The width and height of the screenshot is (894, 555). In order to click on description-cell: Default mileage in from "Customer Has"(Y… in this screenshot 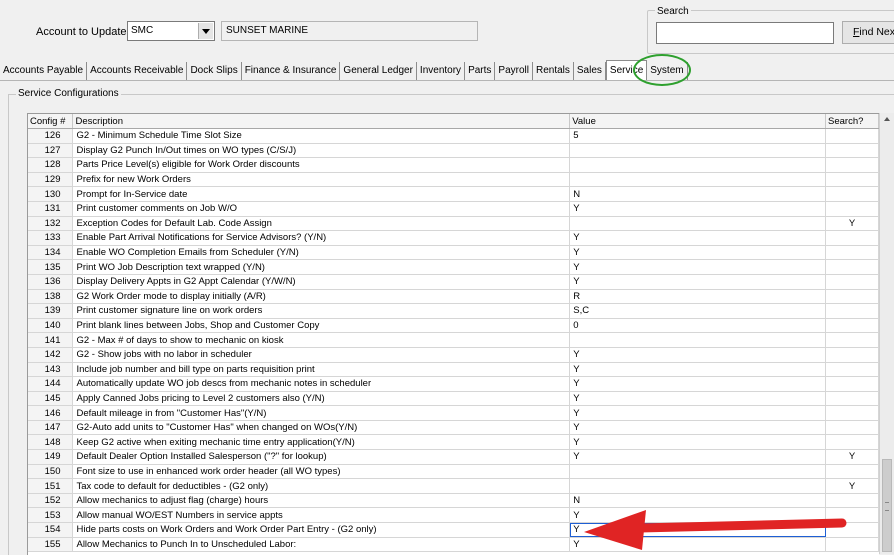, I will do `click(321, 413)`.